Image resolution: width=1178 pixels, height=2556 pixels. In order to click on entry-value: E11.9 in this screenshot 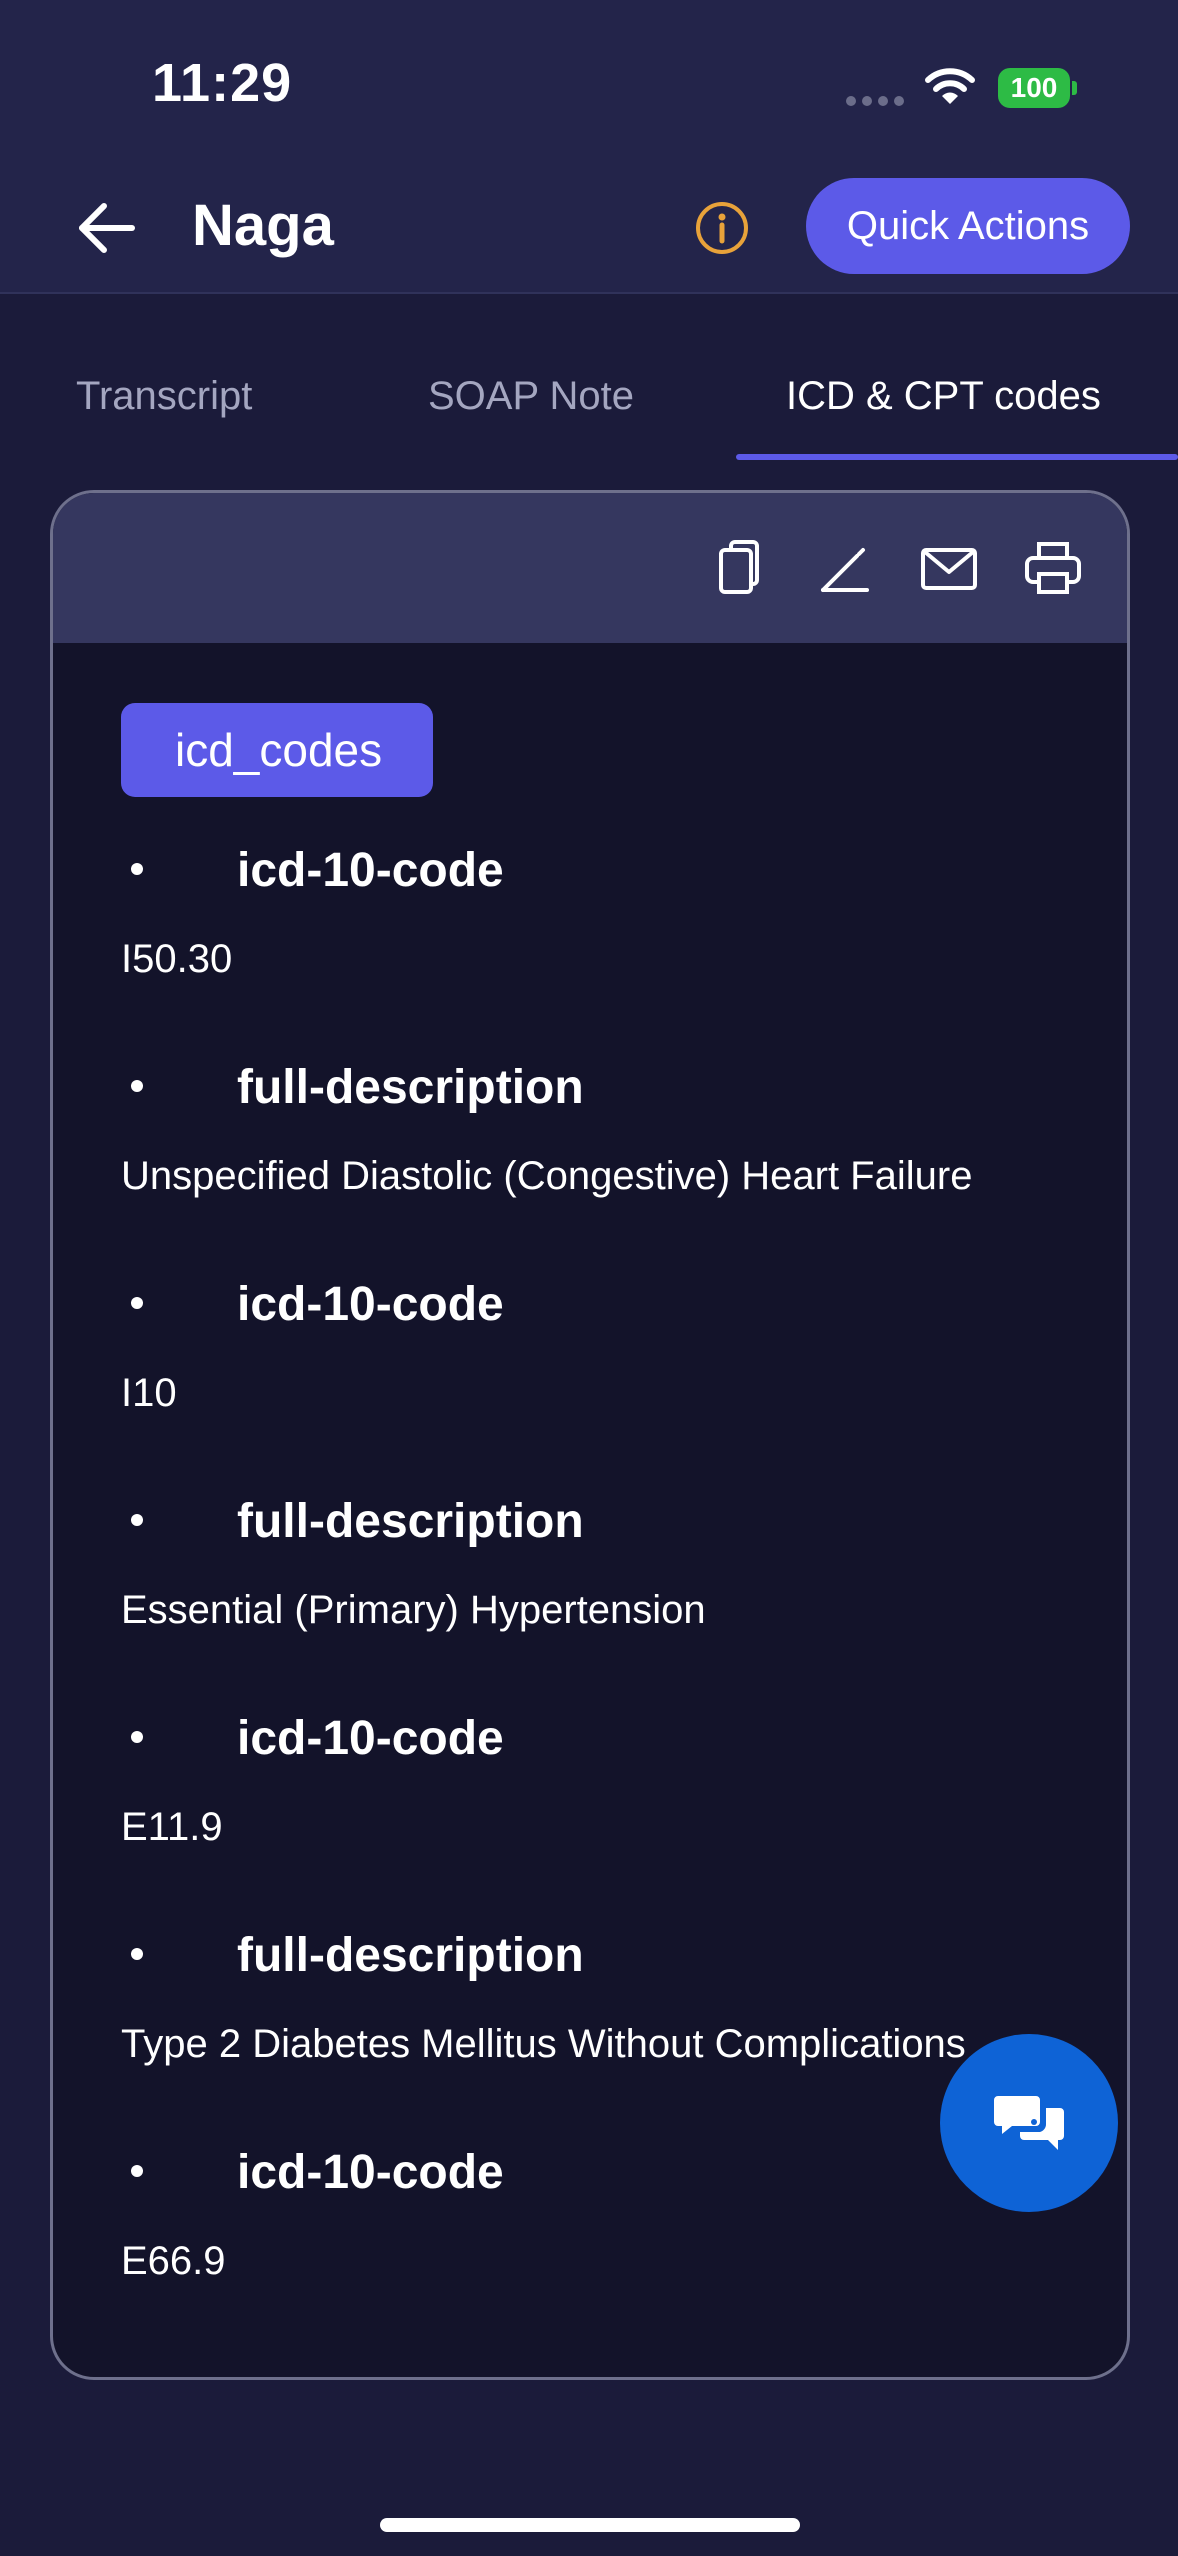, I will do `click(172, 1827)`.